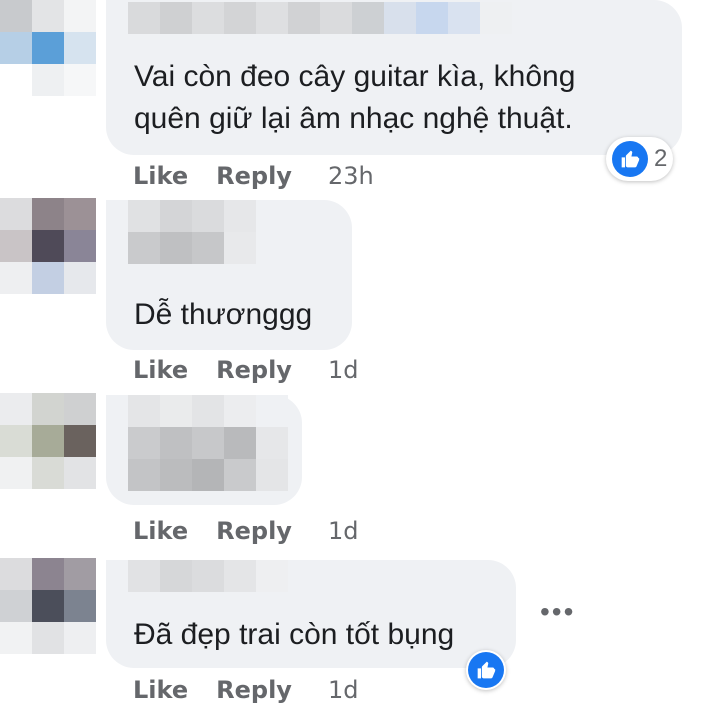 This screenshot has height=712, width=720. I want to click on comment-actions: Like Reply 23h, so click(253, 176).